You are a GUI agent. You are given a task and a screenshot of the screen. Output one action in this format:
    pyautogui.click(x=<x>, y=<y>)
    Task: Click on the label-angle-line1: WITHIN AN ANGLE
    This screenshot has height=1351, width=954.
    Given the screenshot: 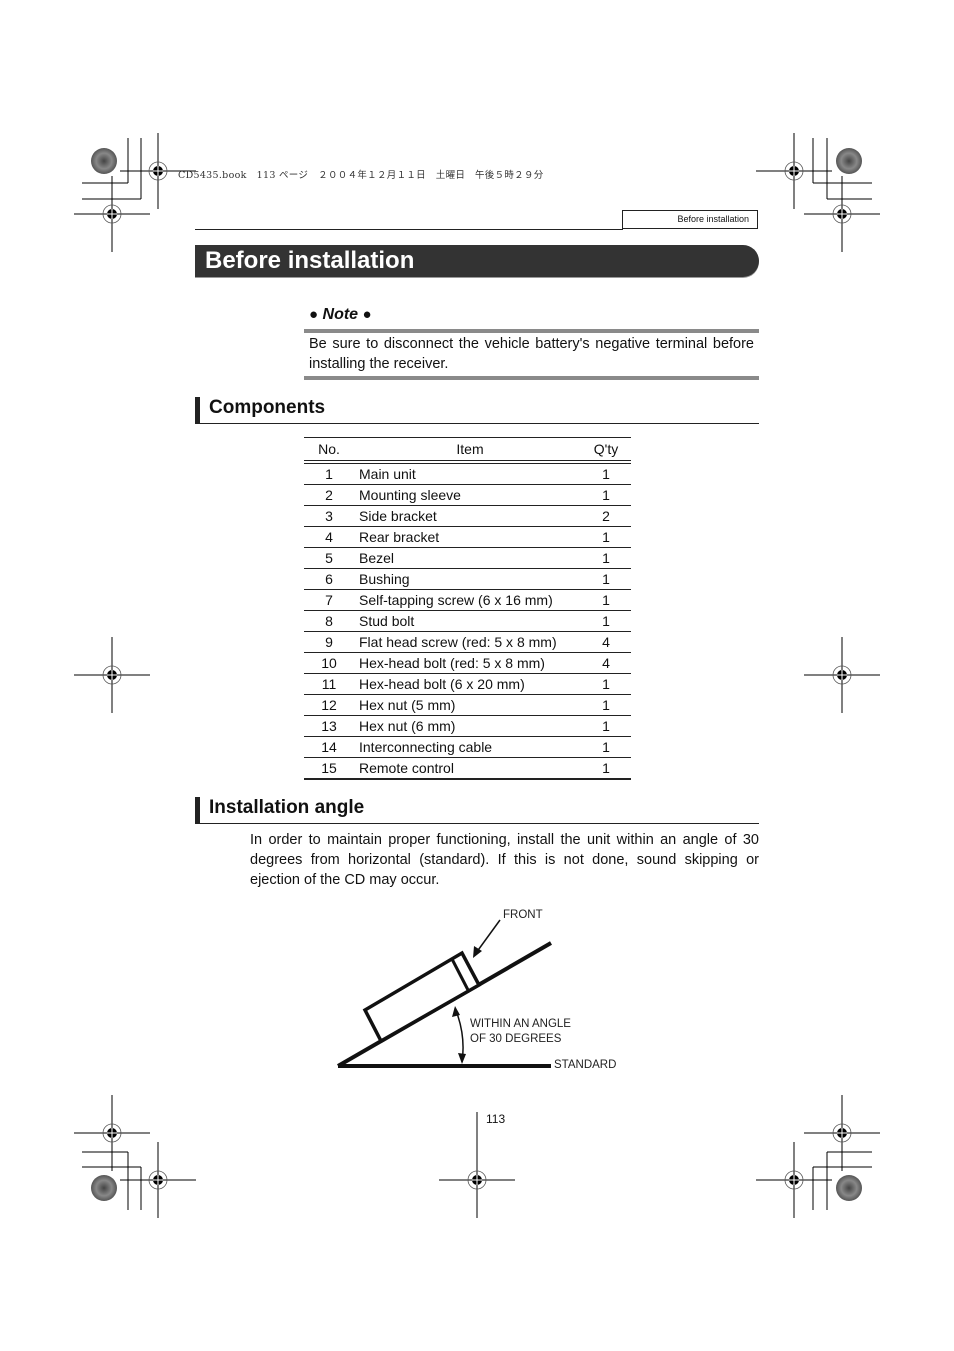 What is the action you would take?
    pyautogui.click(x=520, y=1024)
    